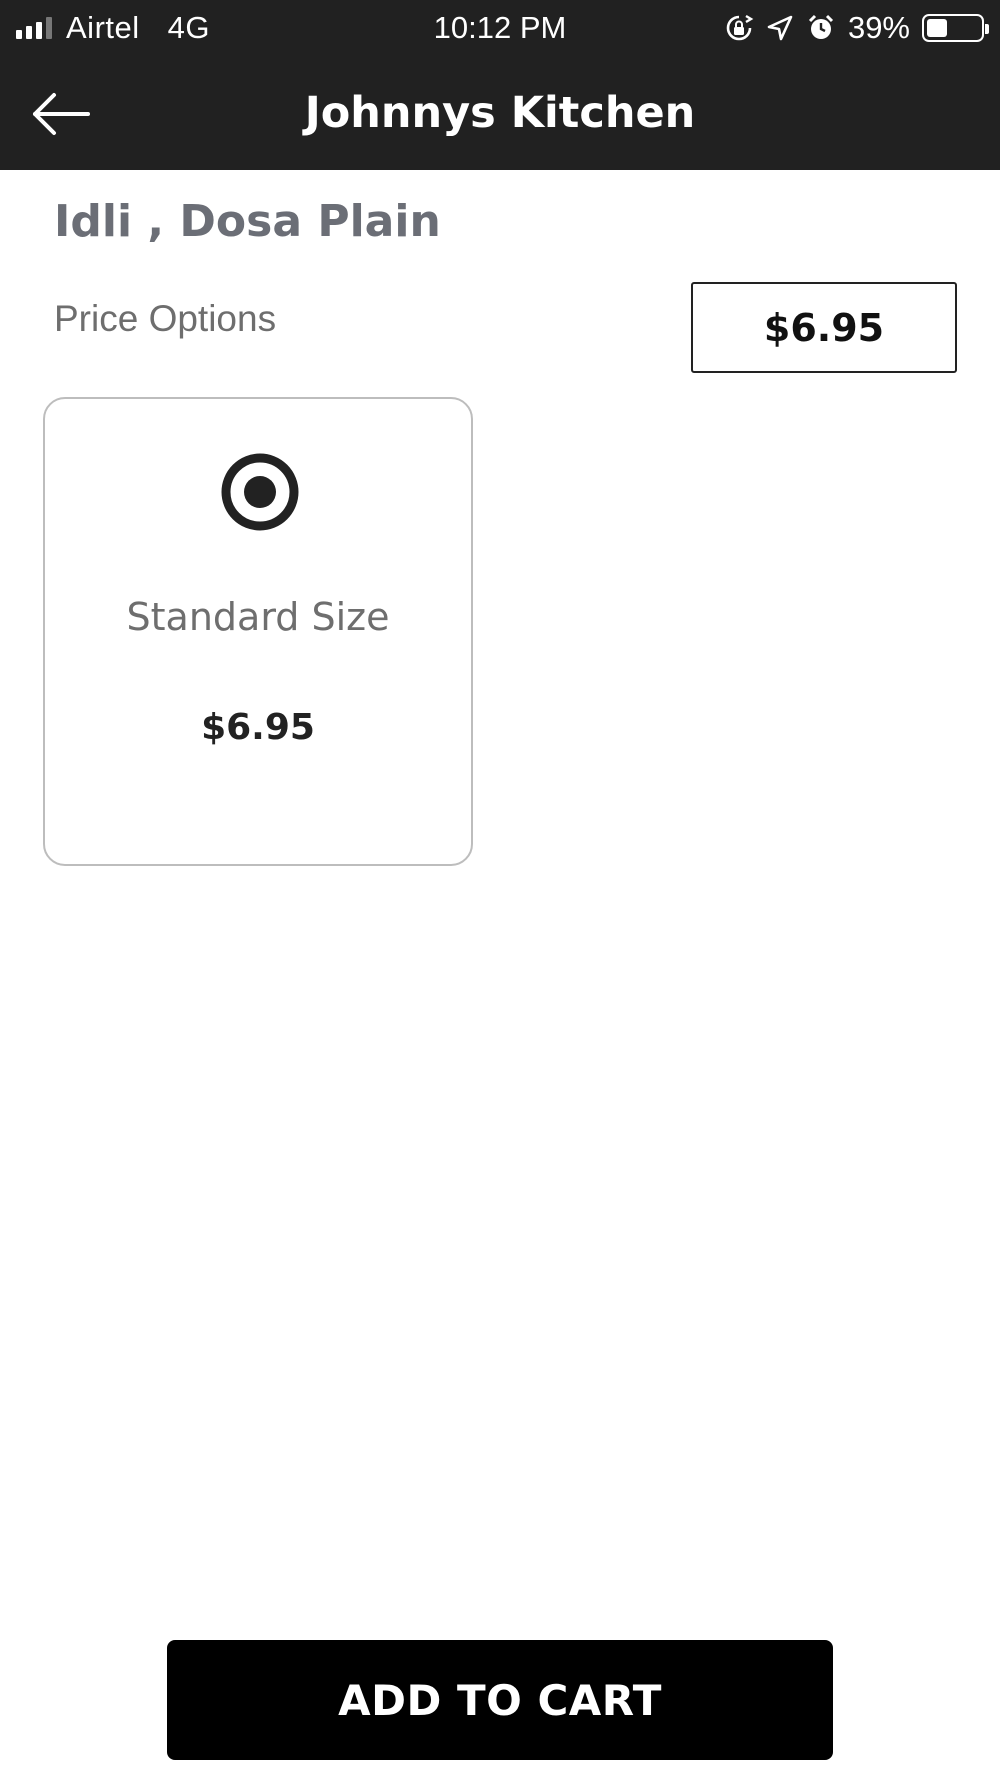 The height and width of the screenshot is (1778, 1000). I want to click on page-title: Johnnys Kitchen, so click(500, 113).